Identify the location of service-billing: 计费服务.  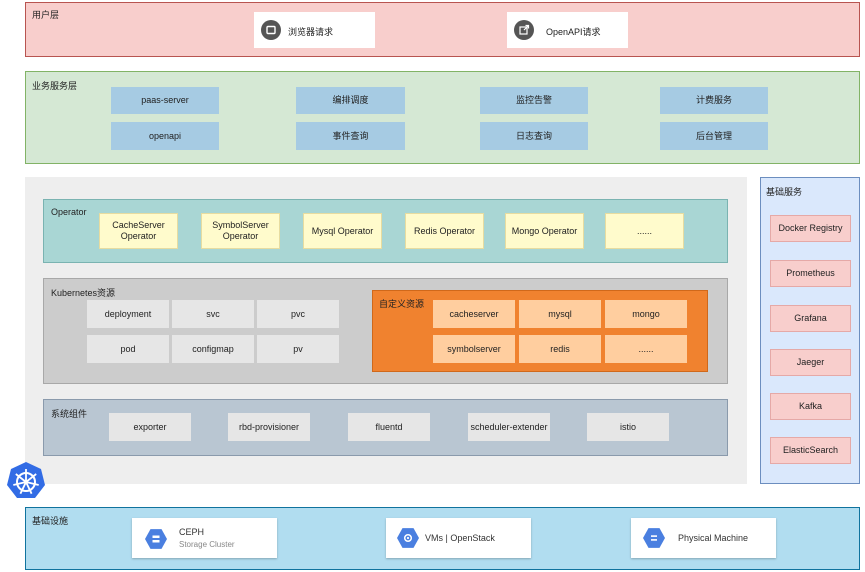
(714, 100).